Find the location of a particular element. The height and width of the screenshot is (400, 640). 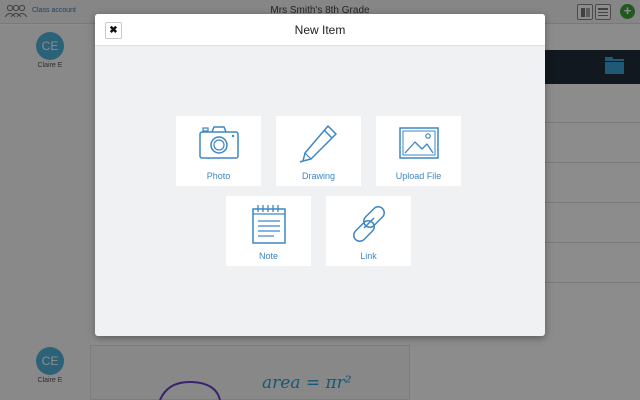

photo-option: Photo is located at coordinates (218, 151).